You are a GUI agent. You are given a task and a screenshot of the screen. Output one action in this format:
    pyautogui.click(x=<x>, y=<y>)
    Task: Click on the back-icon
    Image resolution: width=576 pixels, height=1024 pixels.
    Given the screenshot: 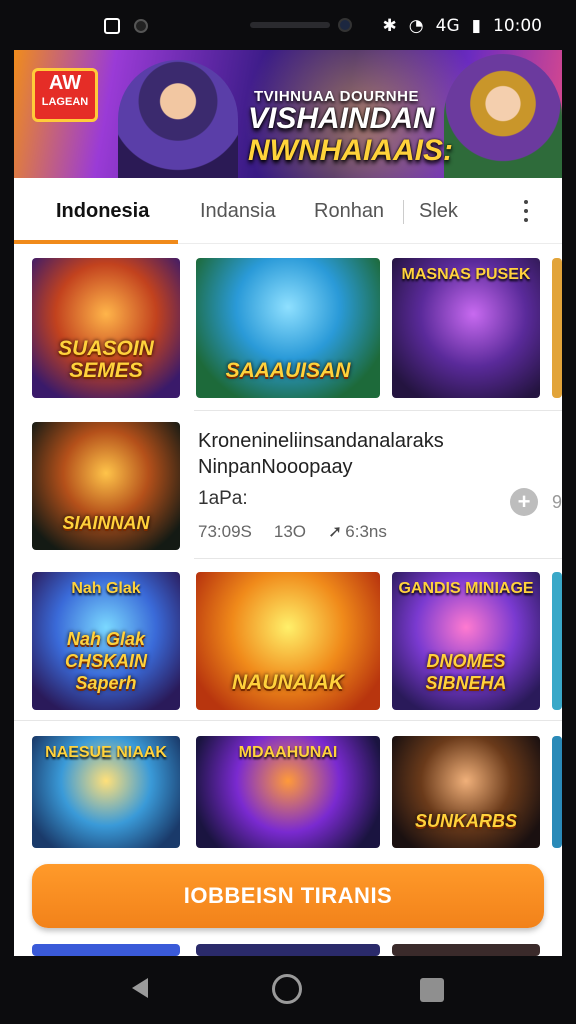 What is the action you would take?
    pyautogui.click(x=140, y=988)
    